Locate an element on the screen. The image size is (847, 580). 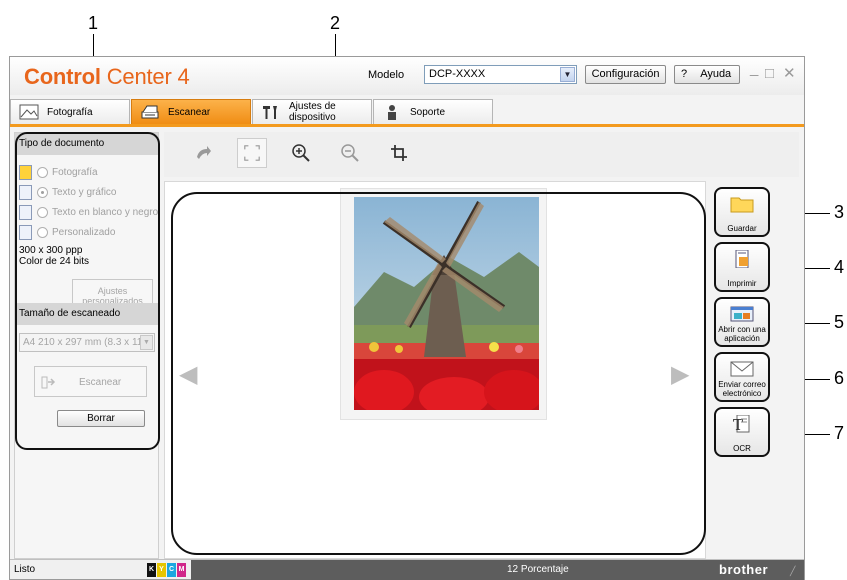
tools-icon is located at coordinates (270, 112).